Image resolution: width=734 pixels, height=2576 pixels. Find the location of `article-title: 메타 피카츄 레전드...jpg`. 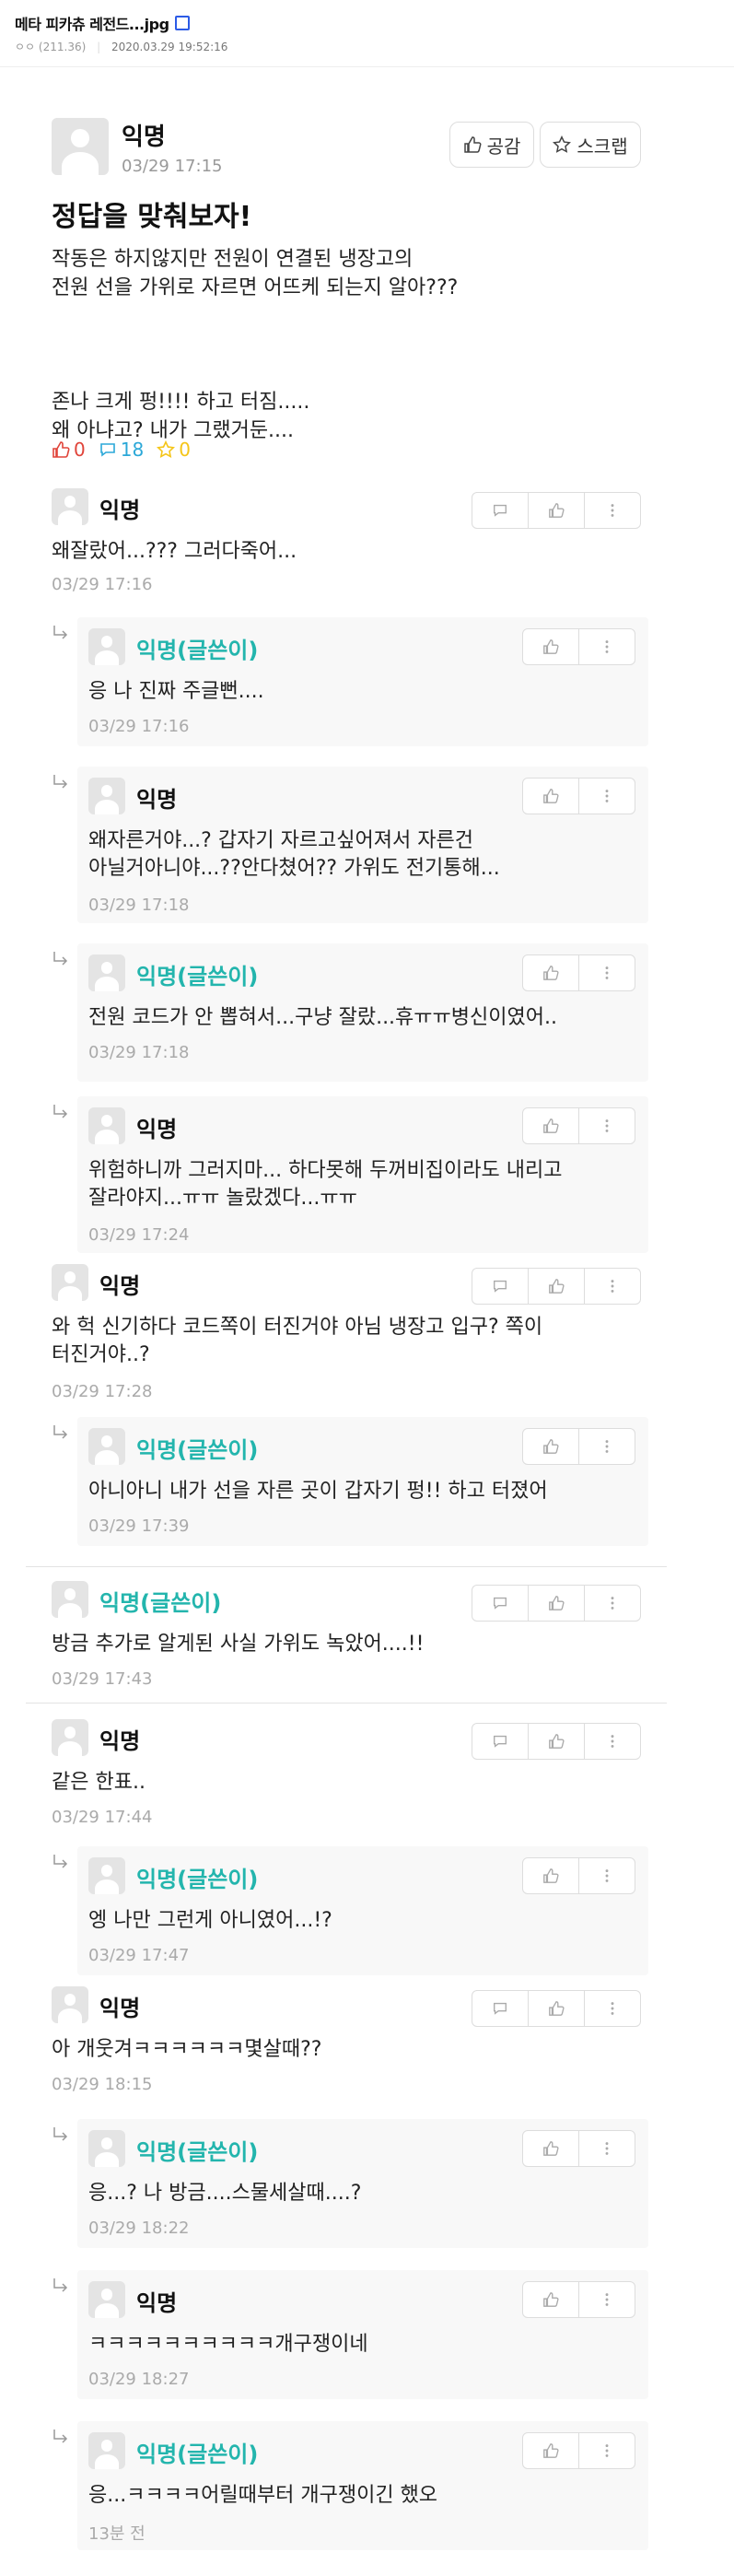

article-title: 메타 피카츄 레전드...jpg is located at coordinates (103, 23).